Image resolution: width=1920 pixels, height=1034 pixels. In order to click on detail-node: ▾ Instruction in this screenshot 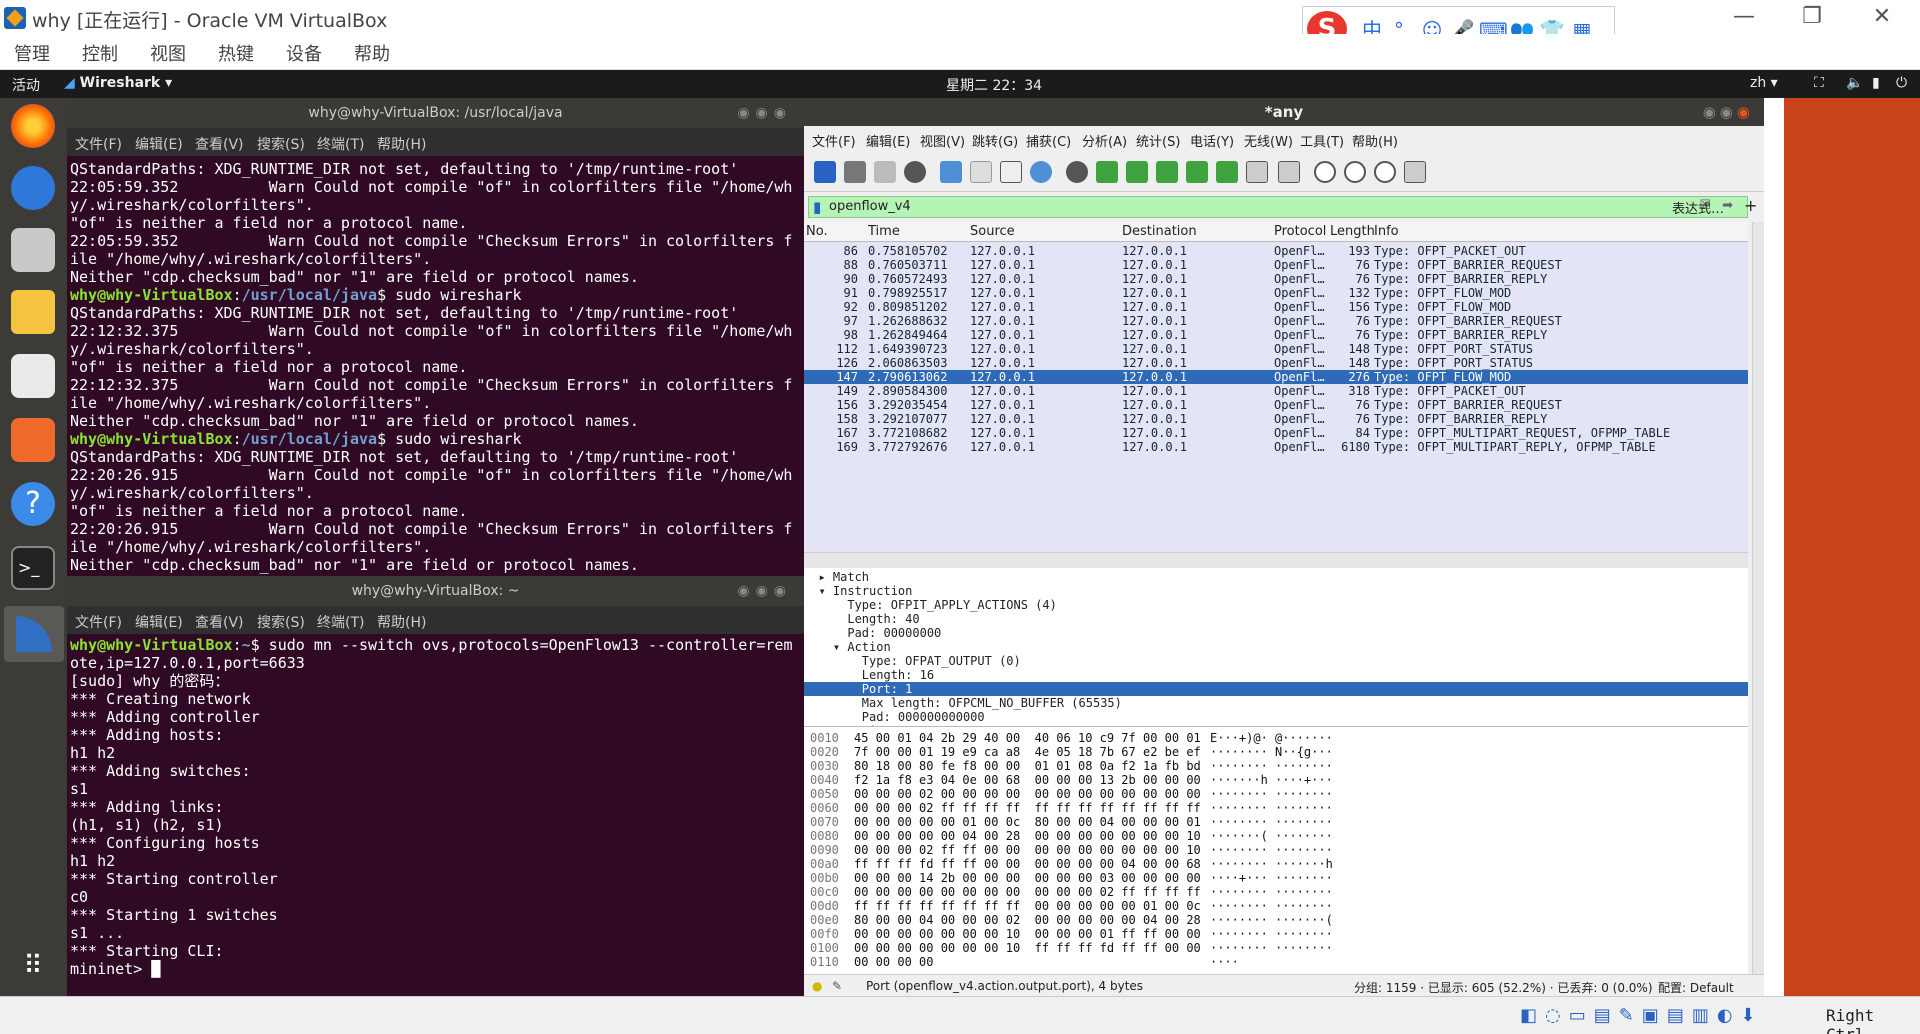, I will do `click(1276, 591)`.